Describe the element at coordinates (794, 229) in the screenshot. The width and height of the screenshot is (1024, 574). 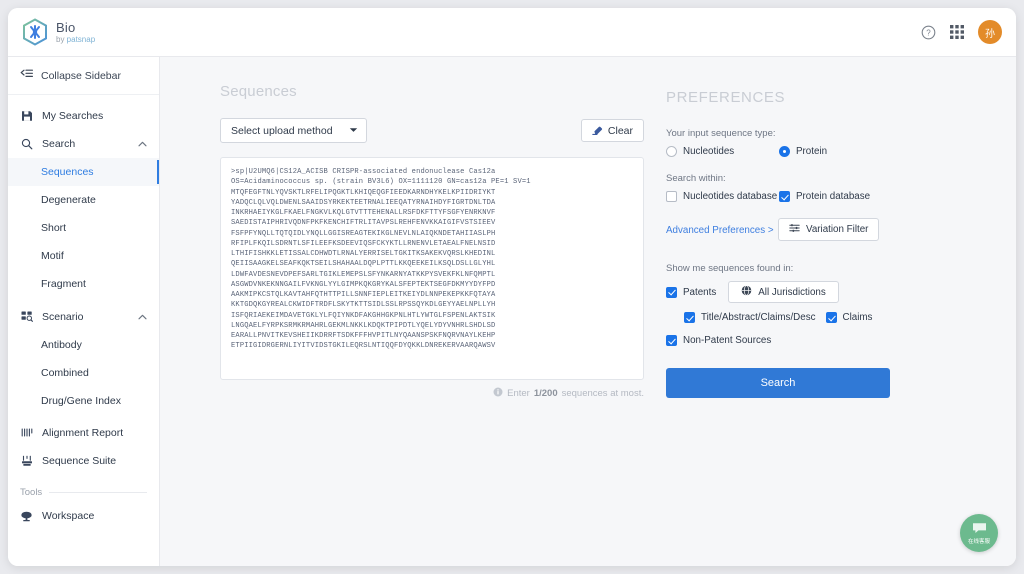
I see `filter-lines-icon` at that location.